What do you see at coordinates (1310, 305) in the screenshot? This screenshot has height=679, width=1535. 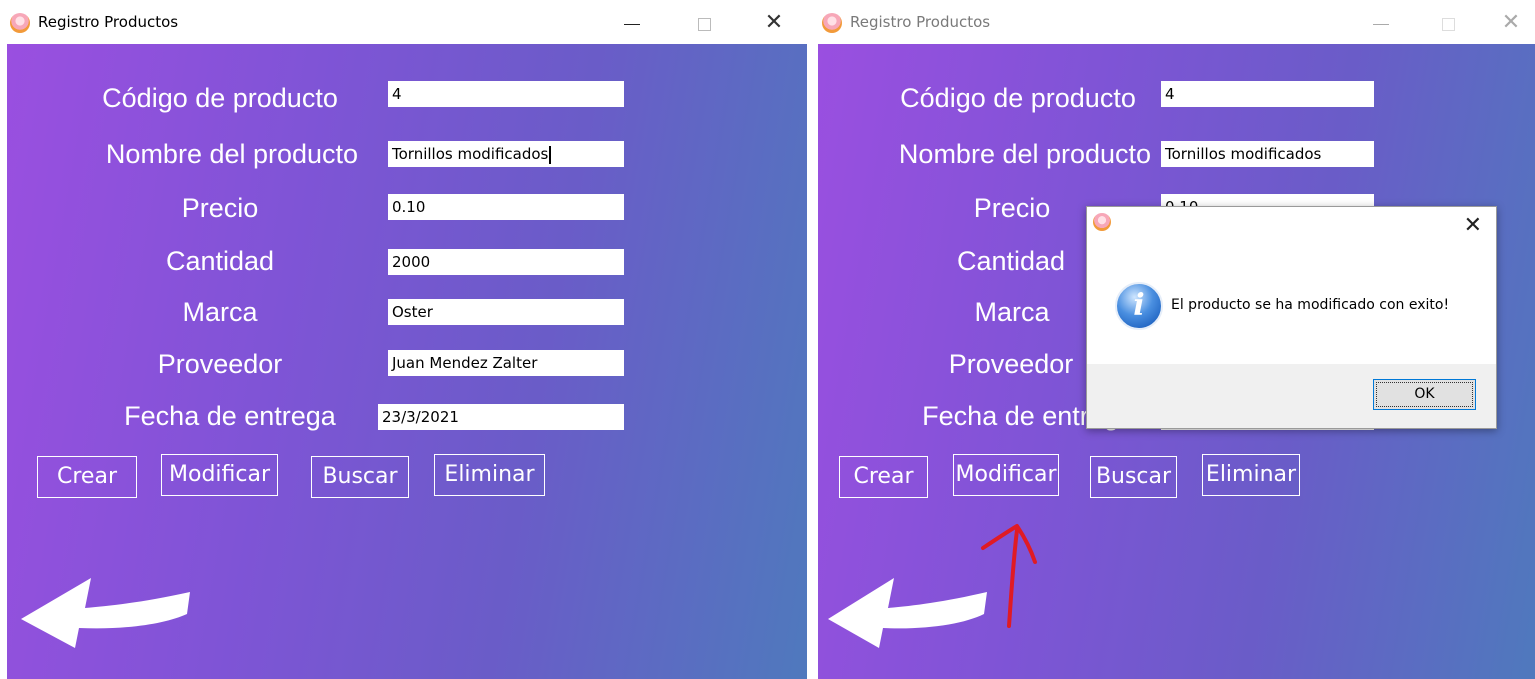 I see `dialog-message: El producto se ha modificado con exito!` at bounding box center [1310, 305].